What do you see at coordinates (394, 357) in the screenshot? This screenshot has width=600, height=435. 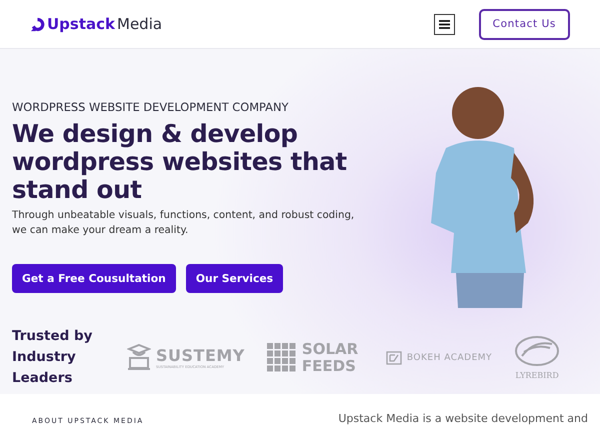 I see `monogram-icon` at bounding box center [394, 357].